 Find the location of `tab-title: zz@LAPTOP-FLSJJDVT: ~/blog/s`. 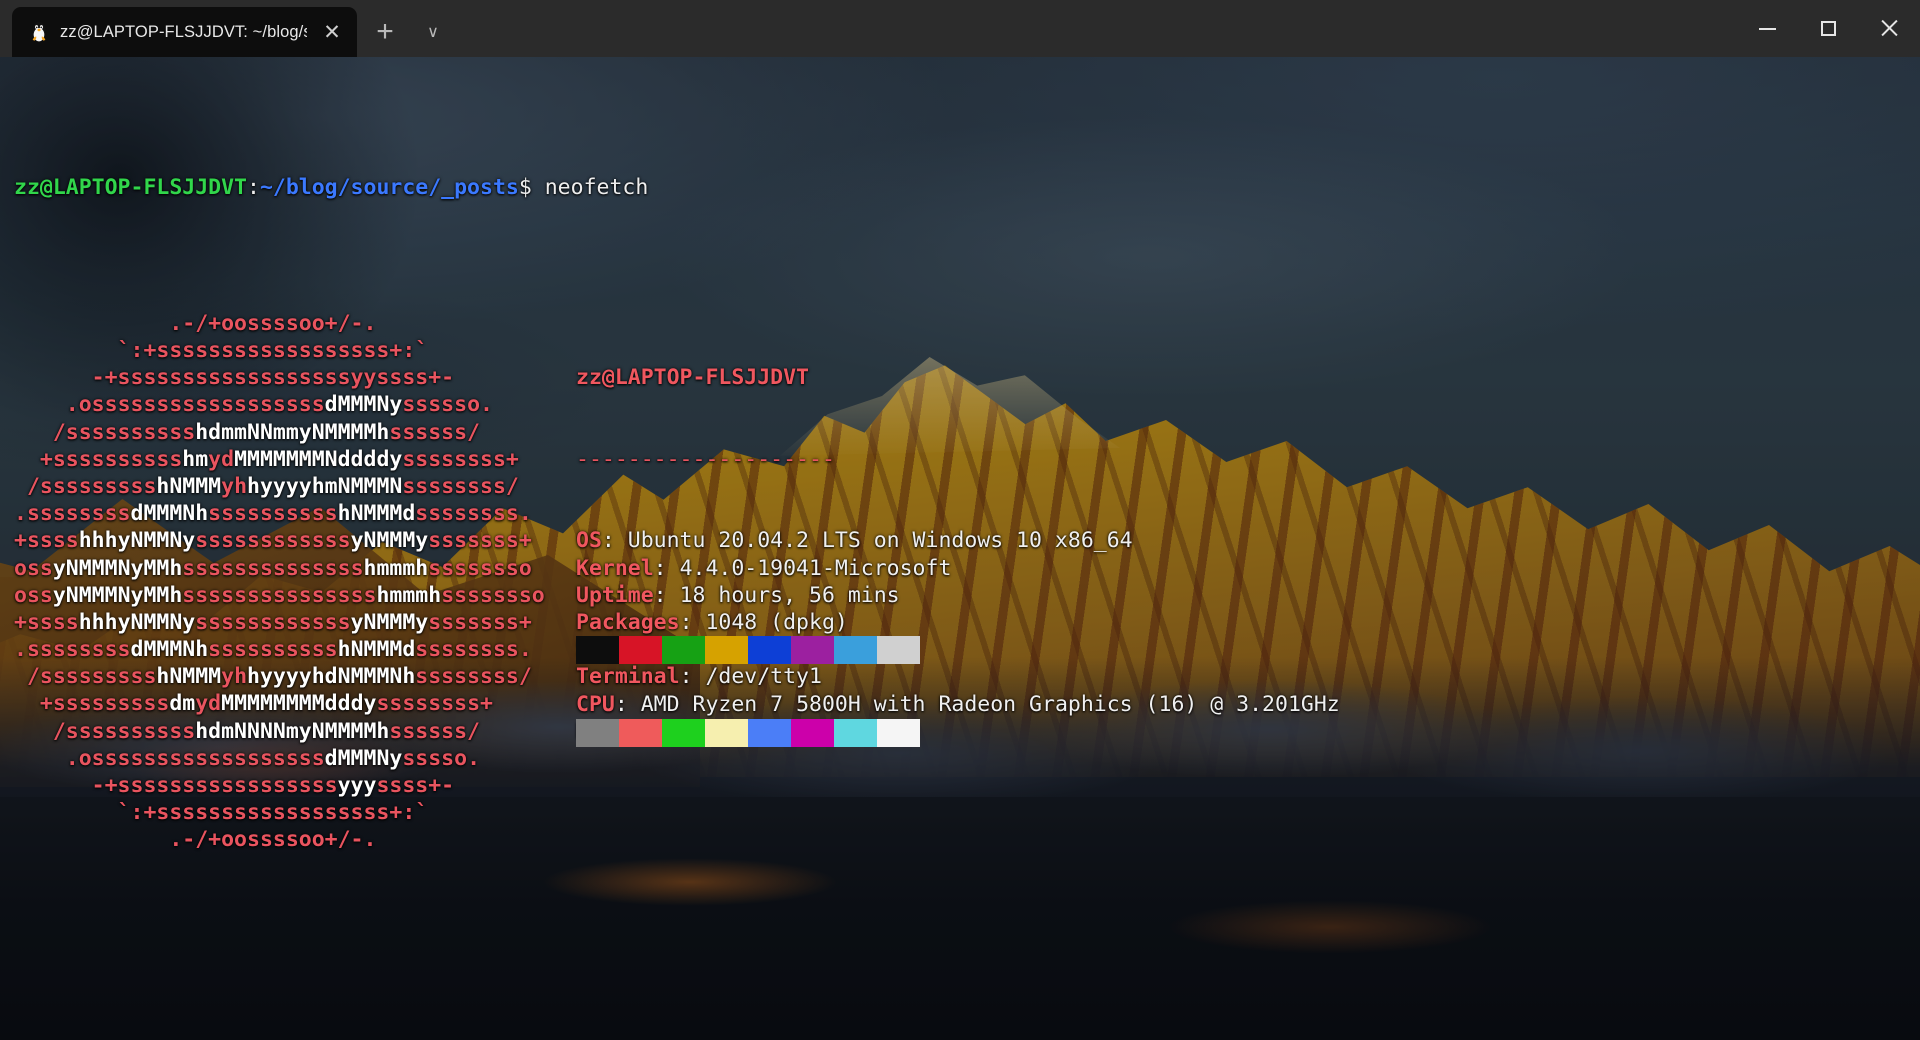

tab-title: zz@LAPTOP-FLSJJDVT: ~/blog/s is located at coordinates (183, 31).